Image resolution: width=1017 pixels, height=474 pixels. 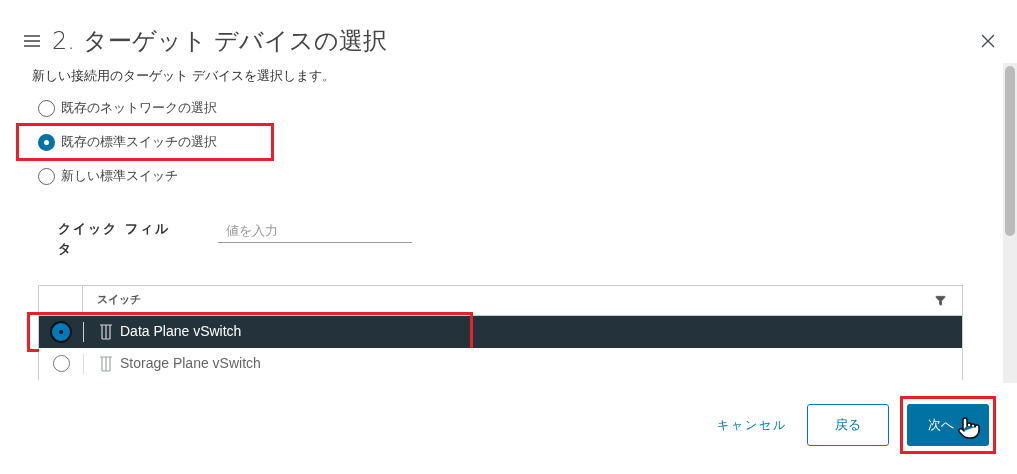 What do you see at coordinates (190, 363) in the screenshot?
I see `switch-name: Storage Plane vSwitch` at bounding box center [190, 363].